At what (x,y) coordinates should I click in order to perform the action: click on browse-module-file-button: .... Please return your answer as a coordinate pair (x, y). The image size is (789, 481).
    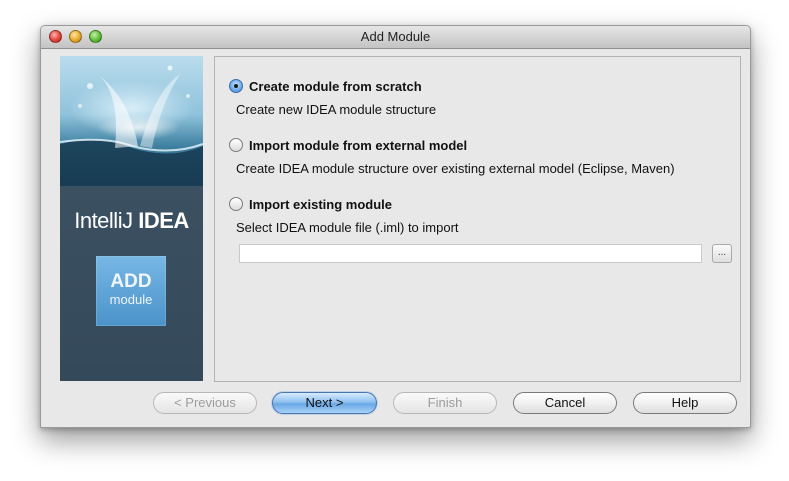
    Looking at the image, I should click on (722, 253).